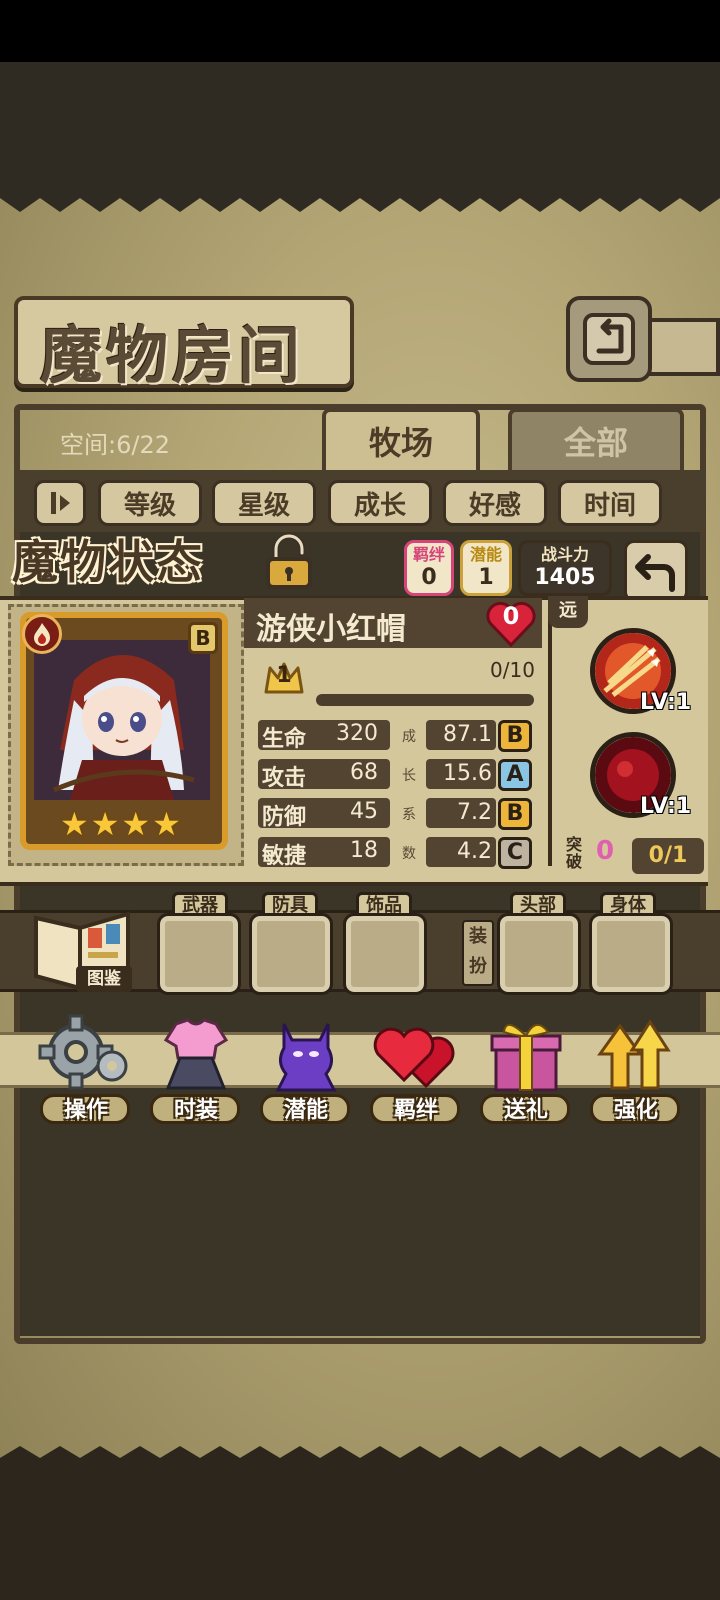  What do you see at coordinates (564, 554) in the screenshot?
I see `combat-power-label: 战斗力` at bounding box center [564, 554].